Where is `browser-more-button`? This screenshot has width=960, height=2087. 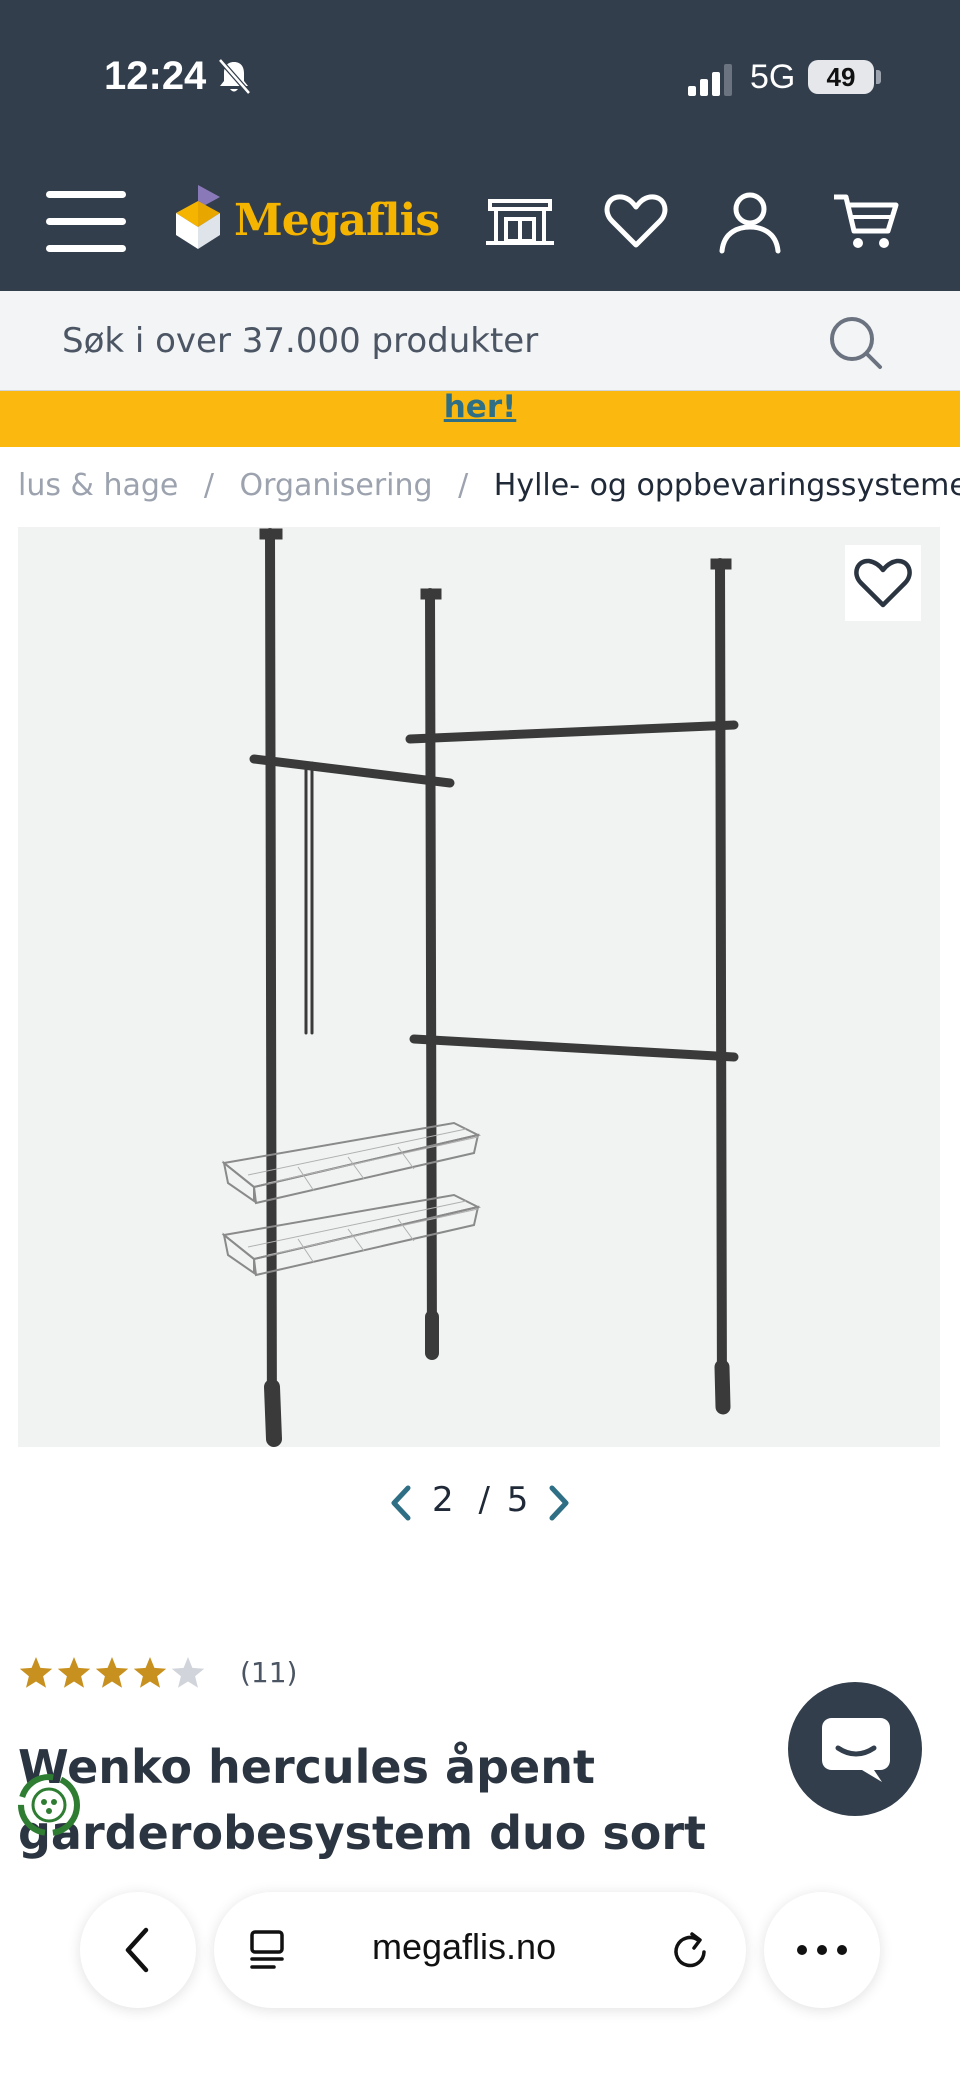 browser-more-button is located at coordinates (822, 1950).